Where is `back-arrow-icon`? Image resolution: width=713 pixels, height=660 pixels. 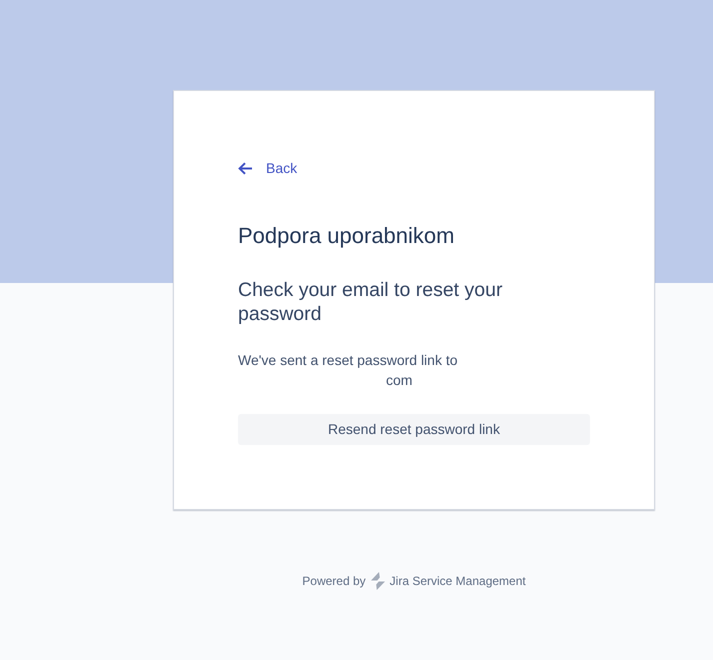 back-arrow-icon is located at coordinates (245, 168).